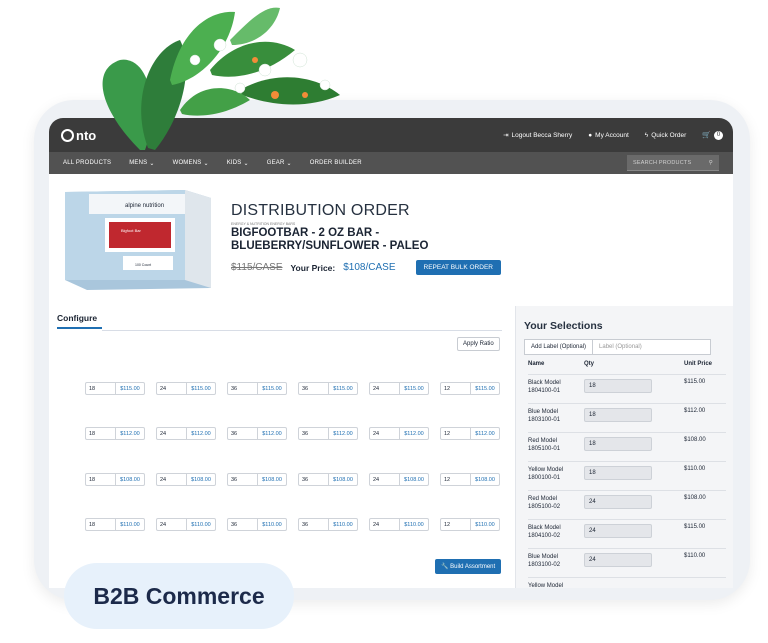 The width and height of the screenshot is (768, 643). I want to click on quantity-price-cell: 18 $110.00, so click(115, 524).